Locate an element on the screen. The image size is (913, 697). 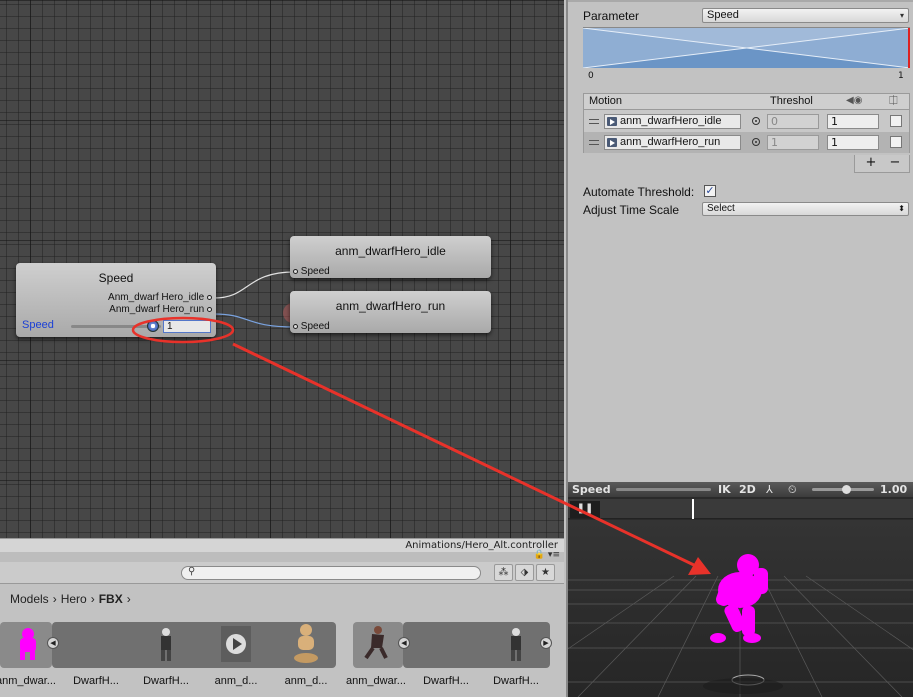
playback-speed-knob is located at coordinates (847, 489).